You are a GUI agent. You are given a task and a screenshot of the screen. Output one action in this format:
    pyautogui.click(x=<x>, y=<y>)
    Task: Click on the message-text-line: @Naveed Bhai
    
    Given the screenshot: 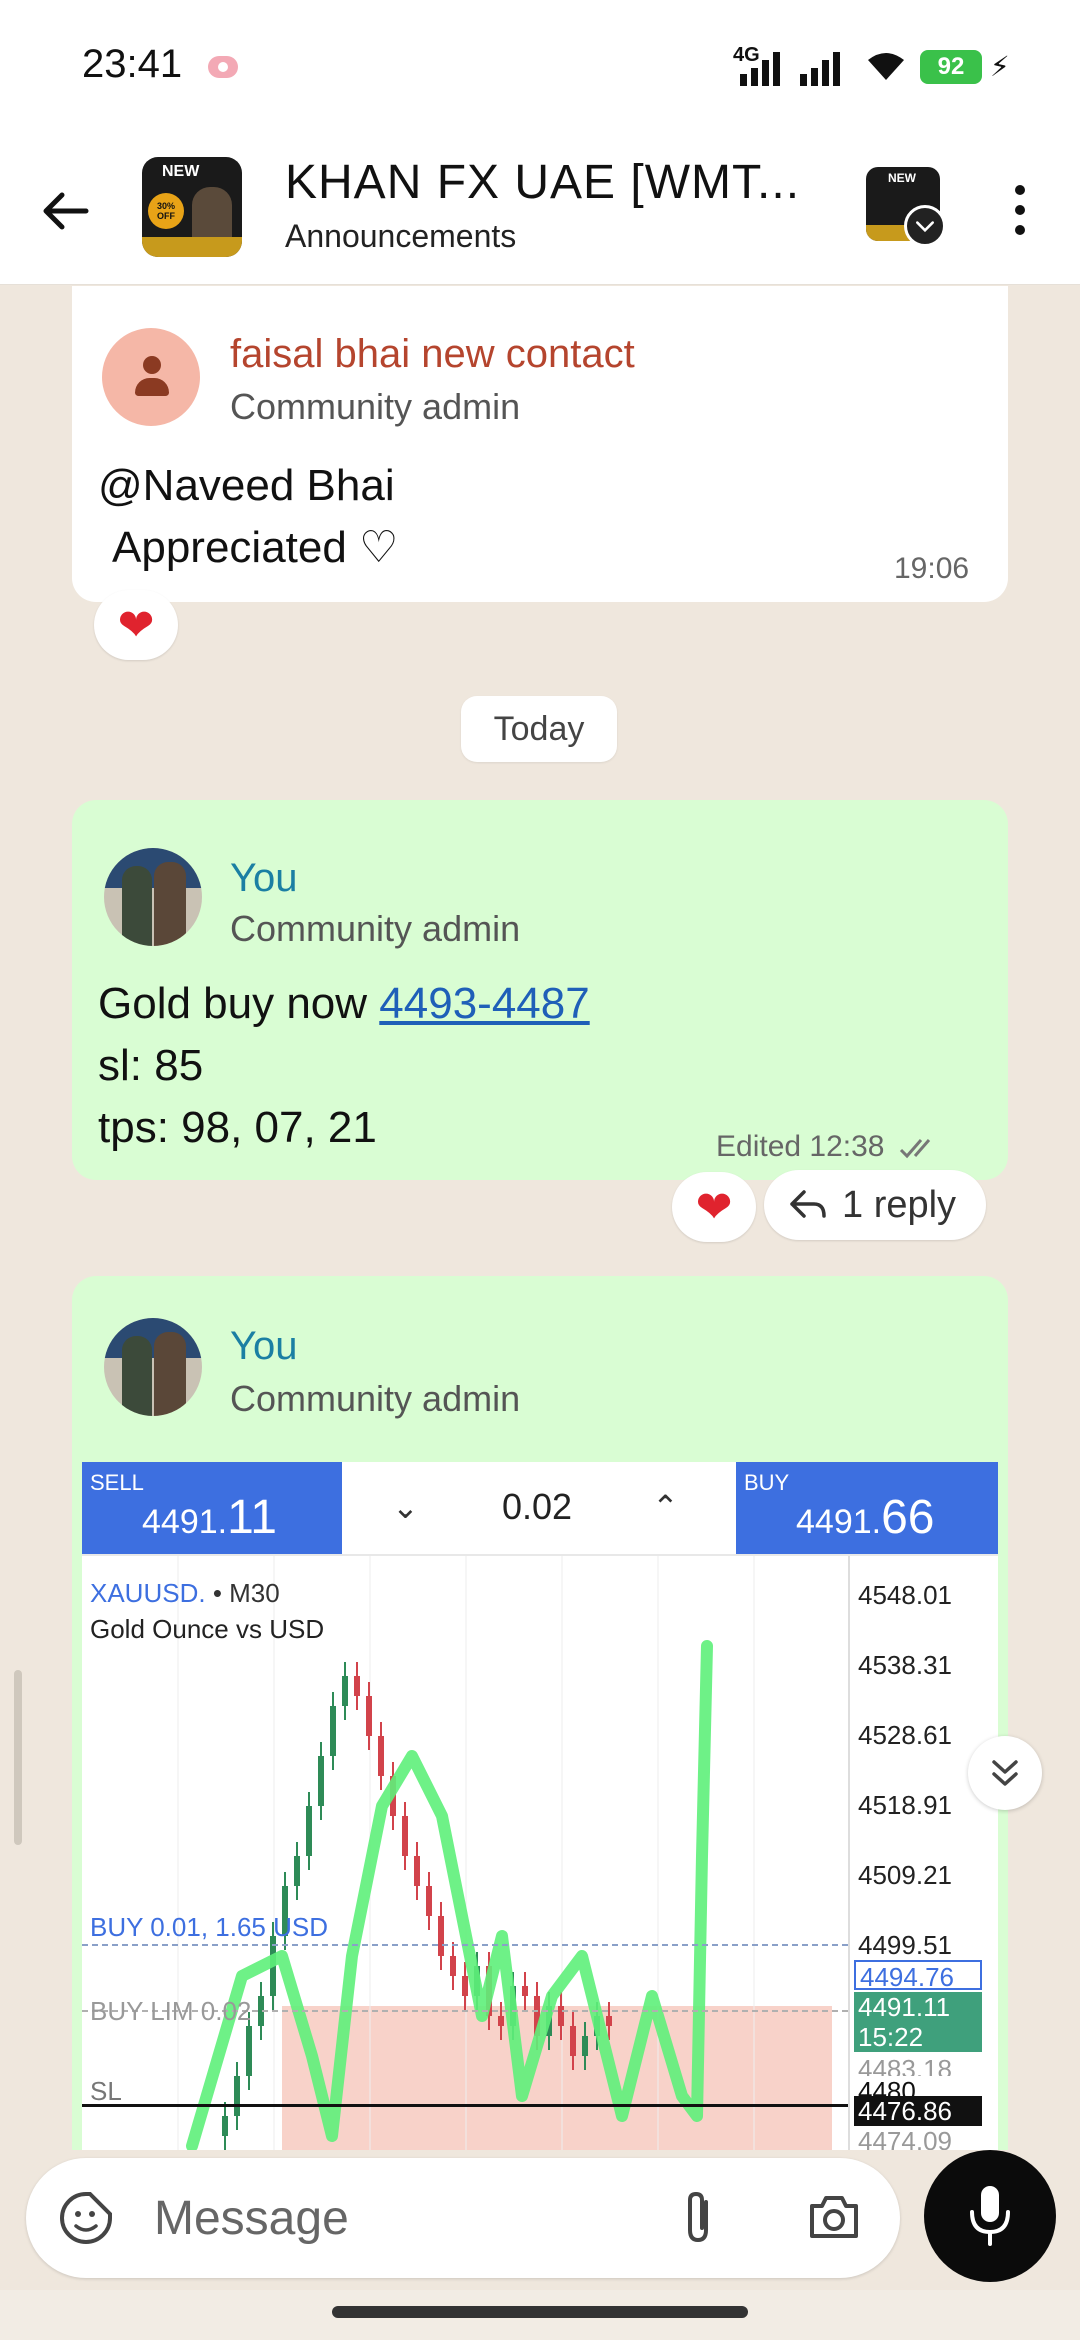 What is the action you would take?
    pyautogui.click(x=246, y=485)
    